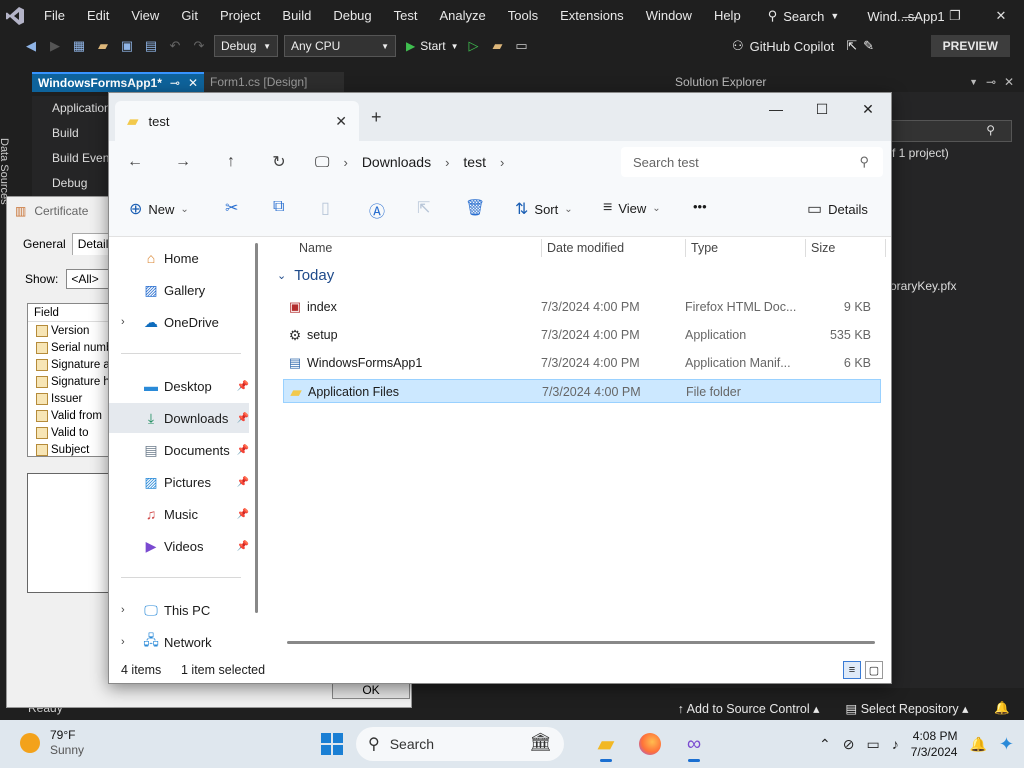 The width and height of the screenshot is (1024, 768). What do you see at coordinates (103, 46) in the screenshot?
I see `open-folder-icon: ▰` at bounding box center [103, 46].